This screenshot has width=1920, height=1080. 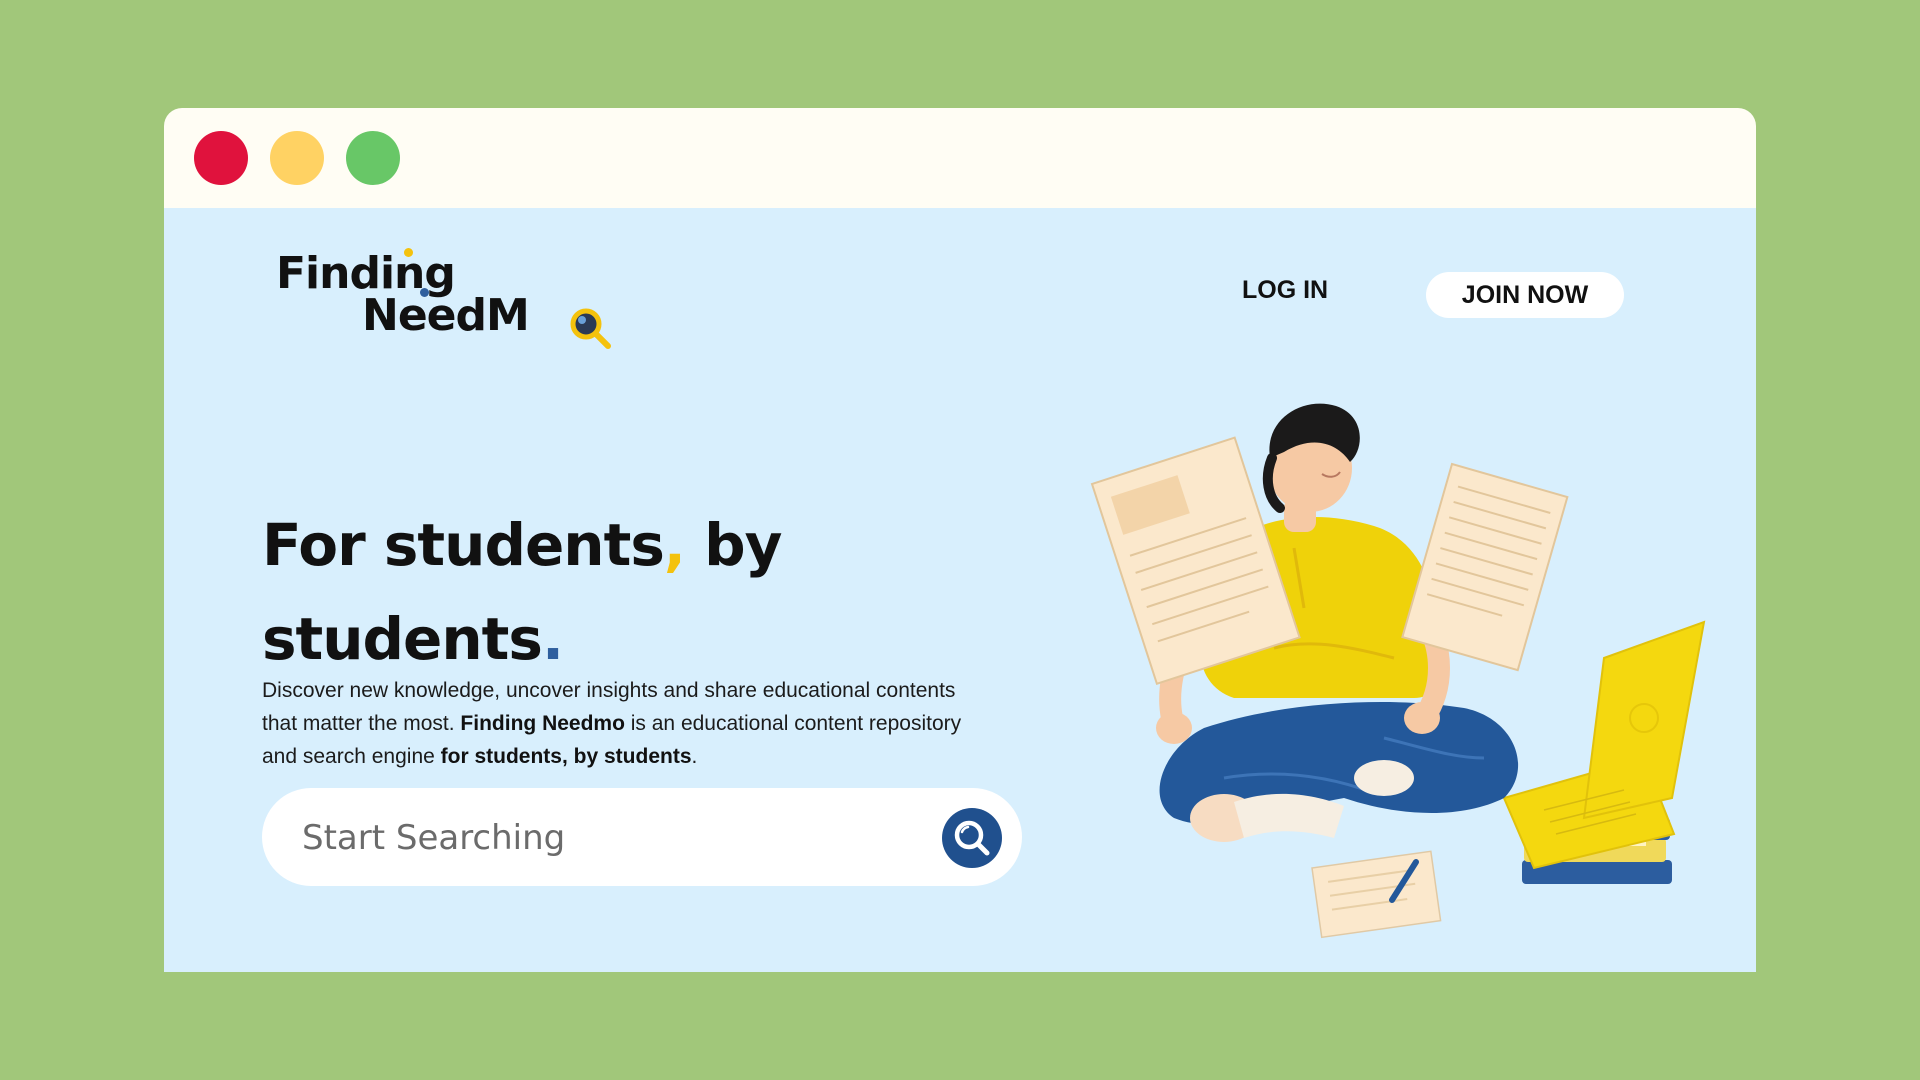 I want to click on headline-text-1: For students, so click(x=463, y=545).